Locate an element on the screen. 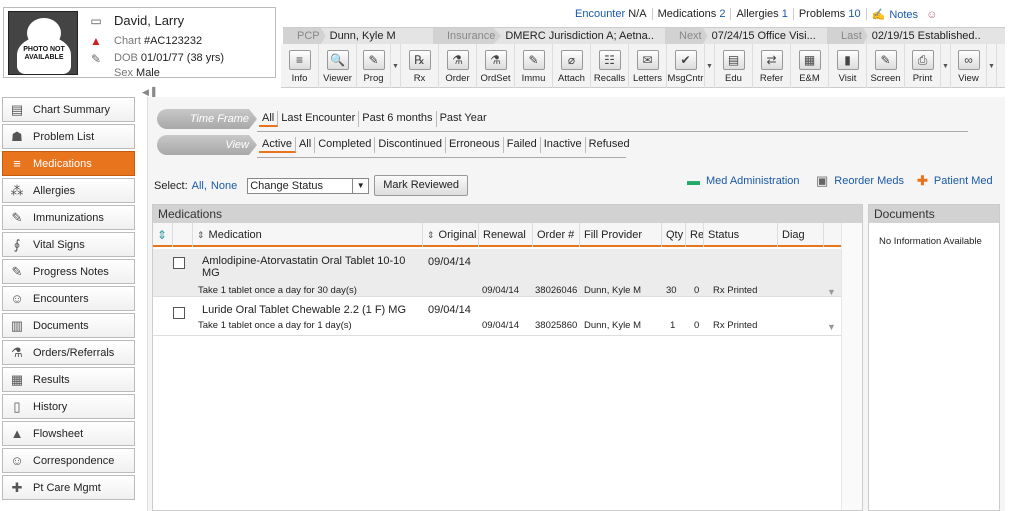  sidebar-item-vital-signs: ∮ Vital Signs is located at coordinates (68, 244).